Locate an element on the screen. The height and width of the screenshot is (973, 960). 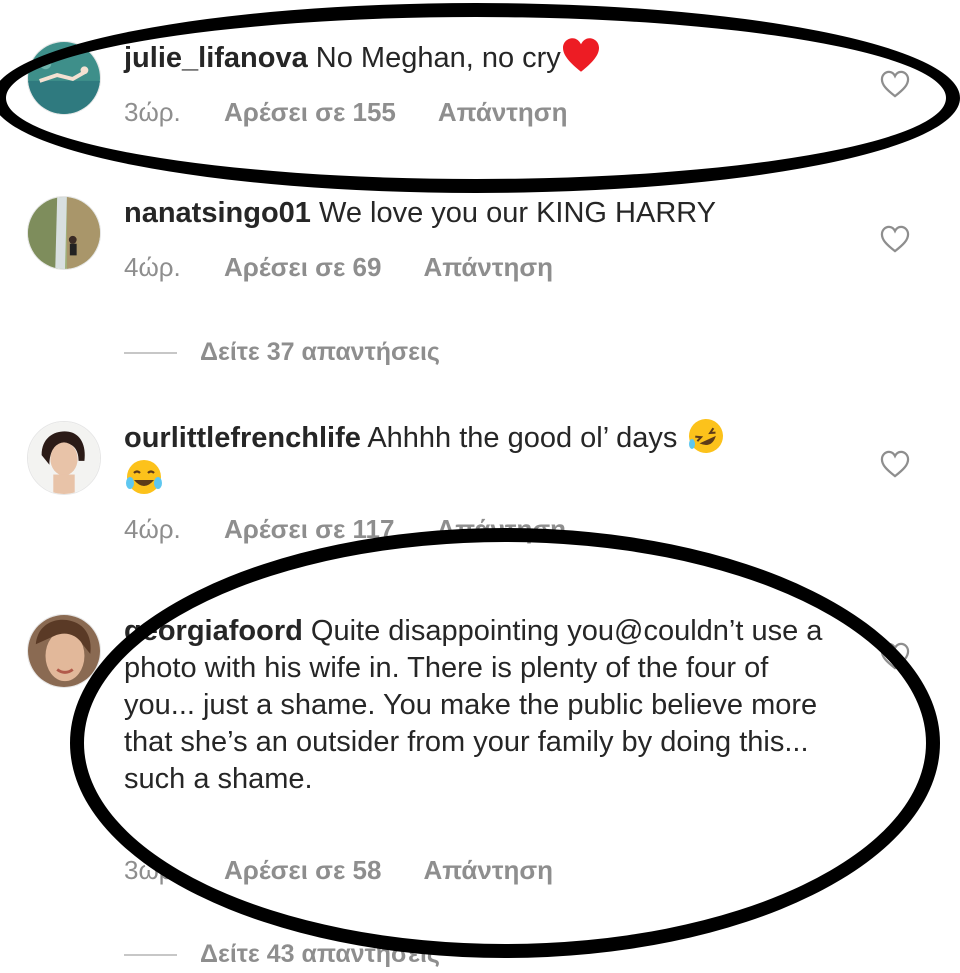
view-replies-label: Δείτε 37 απαντήσεις is located at coordinates (320, 352).